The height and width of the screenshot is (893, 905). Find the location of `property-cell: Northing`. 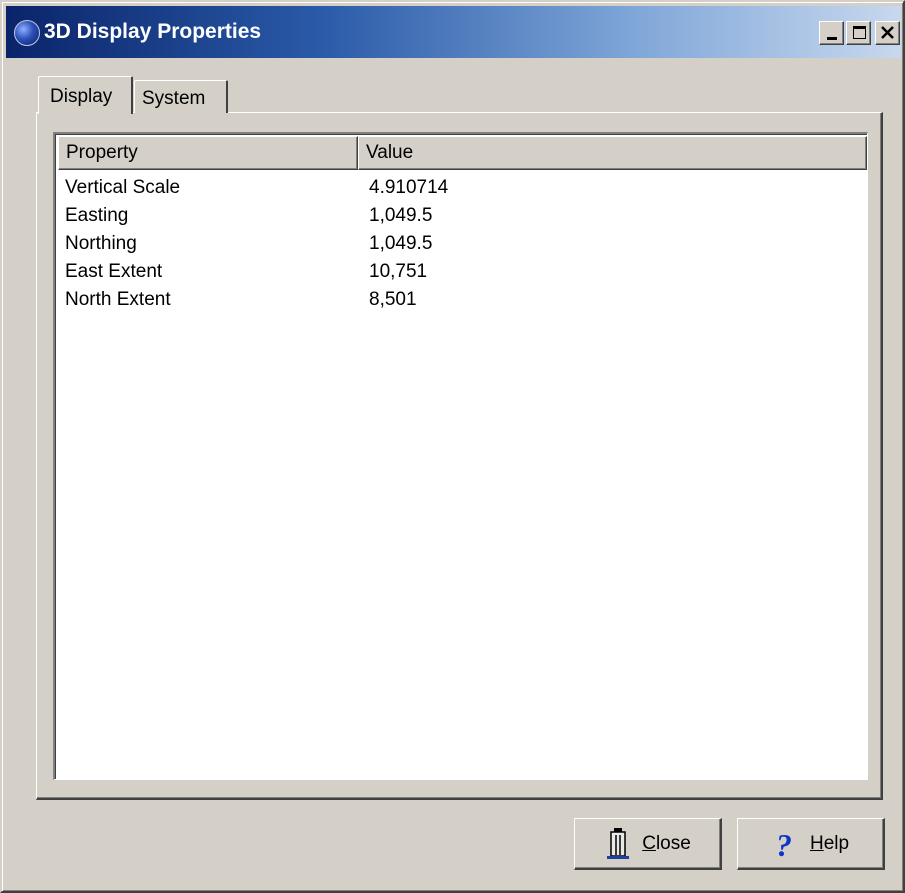

property-cell: Northing is located at coordinates (101, 243).